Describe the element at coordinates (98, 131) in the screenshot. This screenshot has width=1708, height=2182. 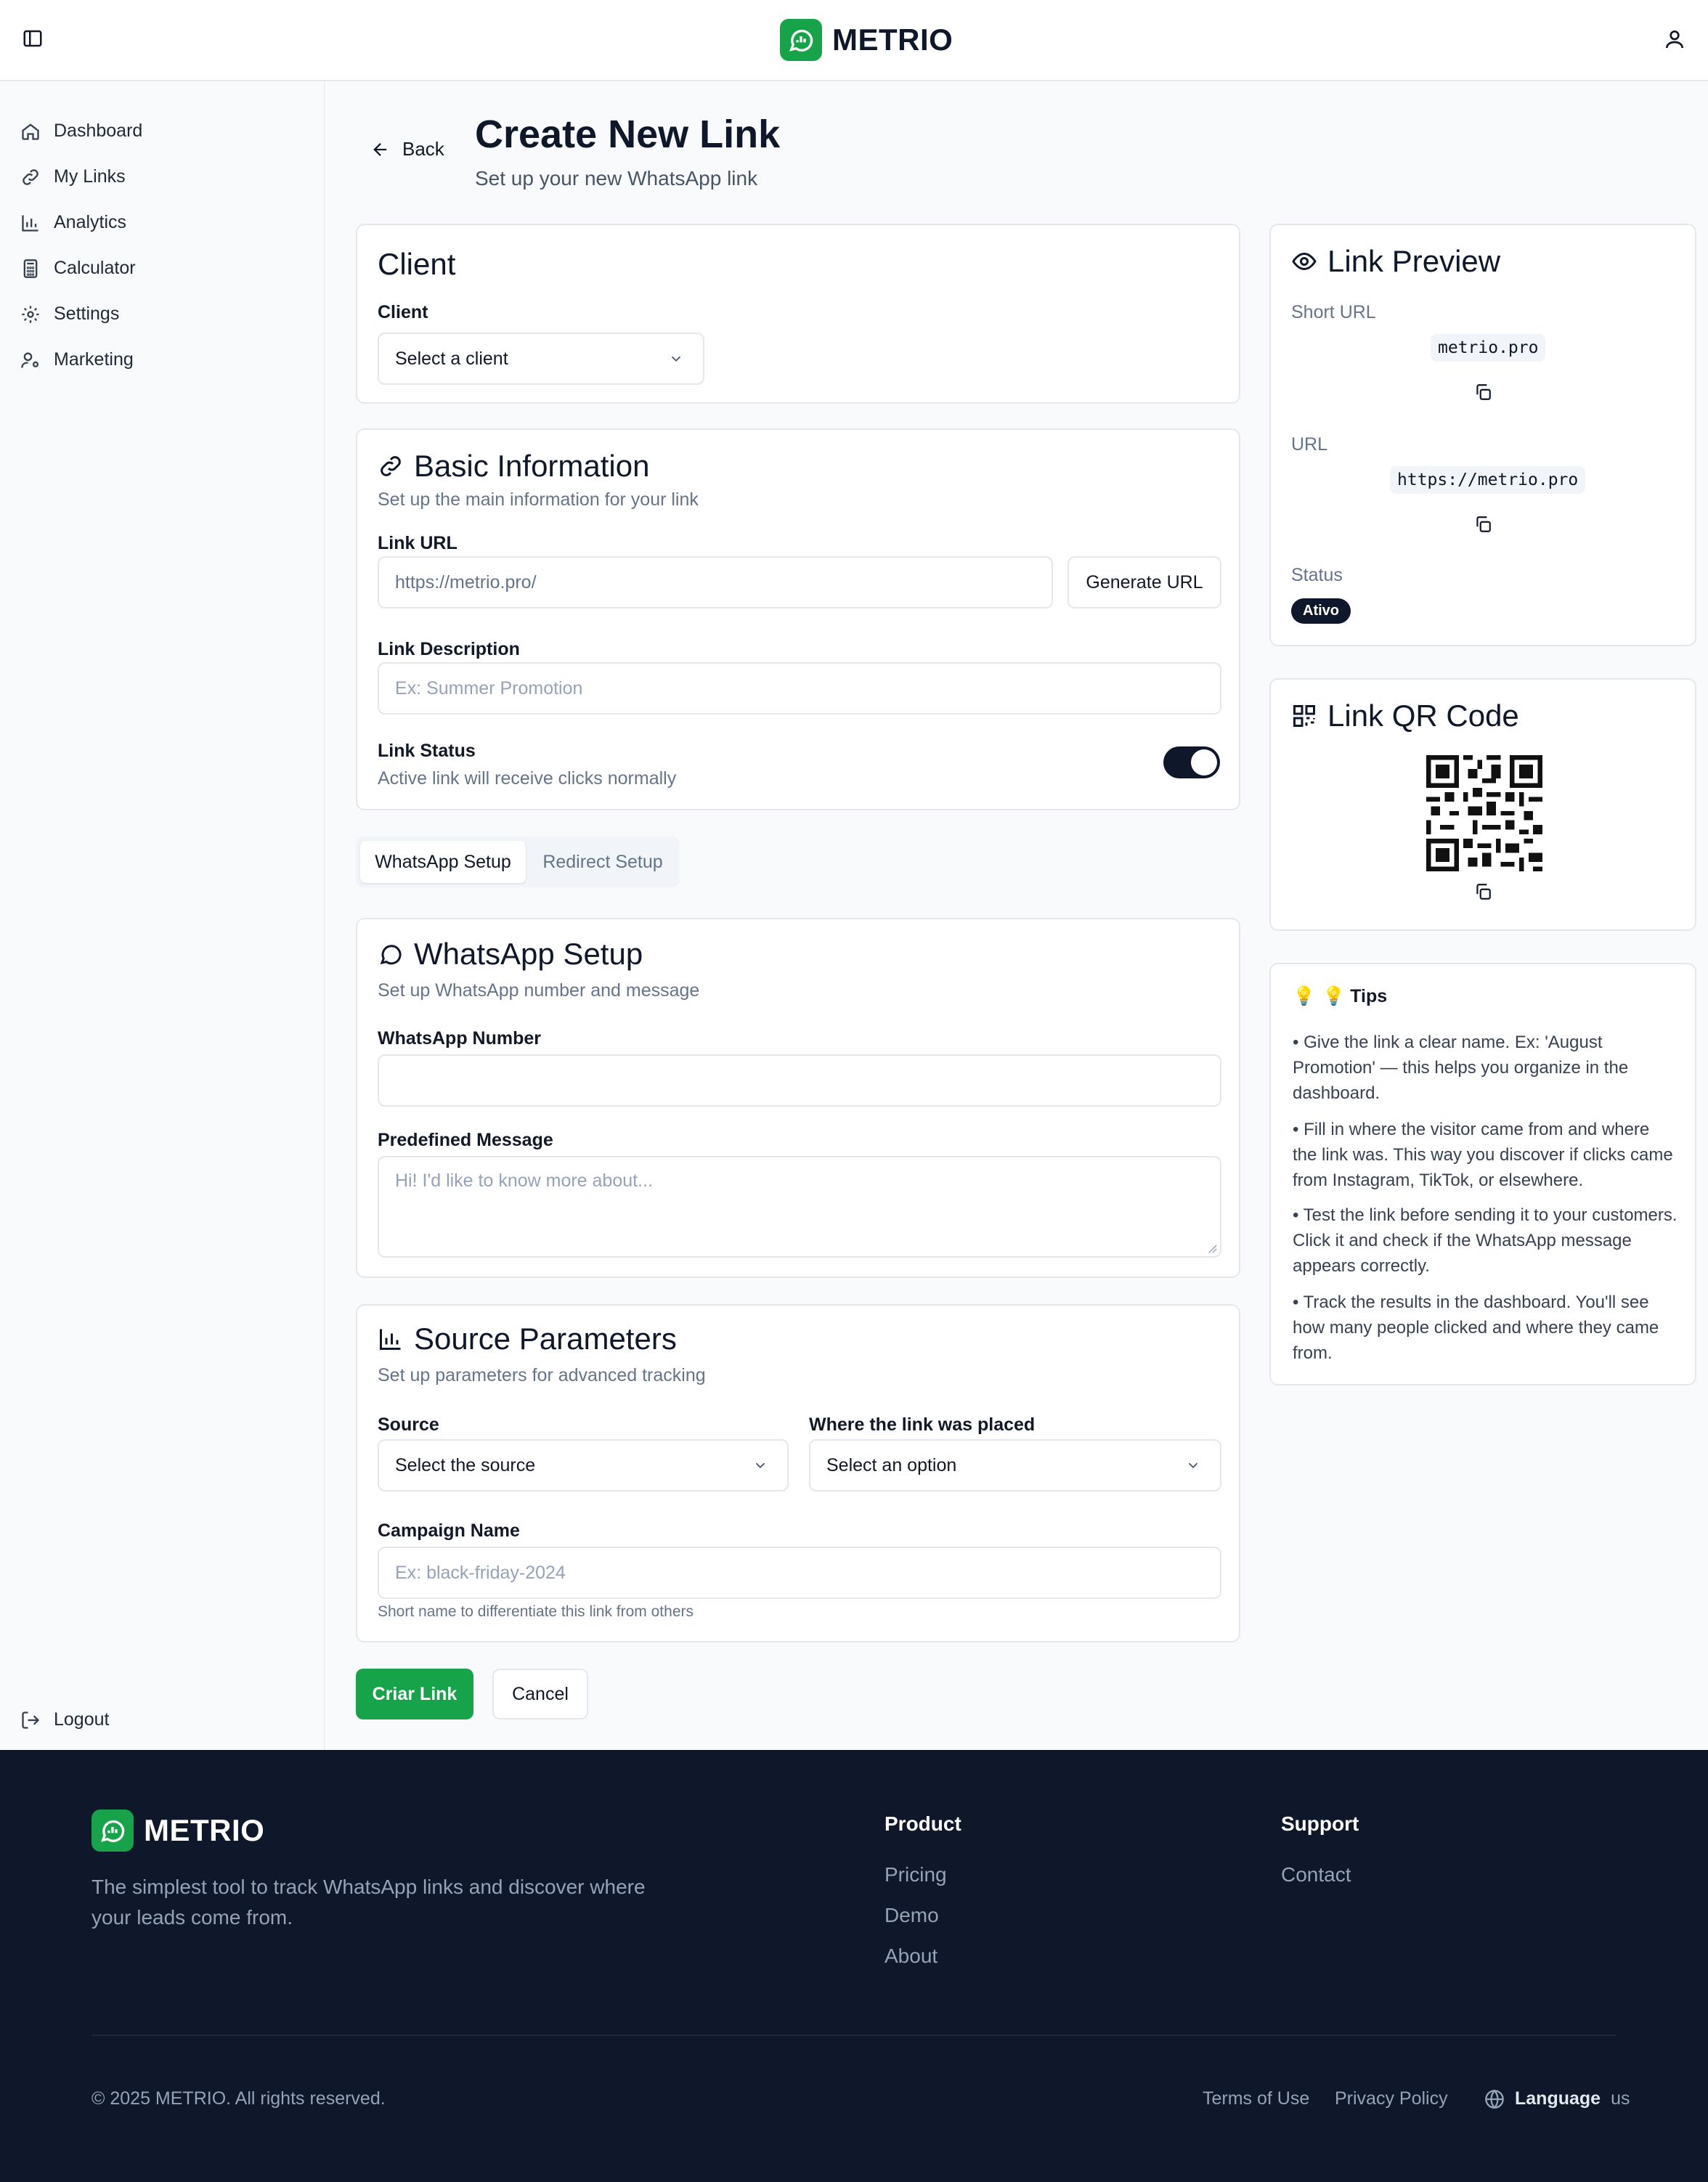
I see `sidebar-item-label: Dashboard` at that location.